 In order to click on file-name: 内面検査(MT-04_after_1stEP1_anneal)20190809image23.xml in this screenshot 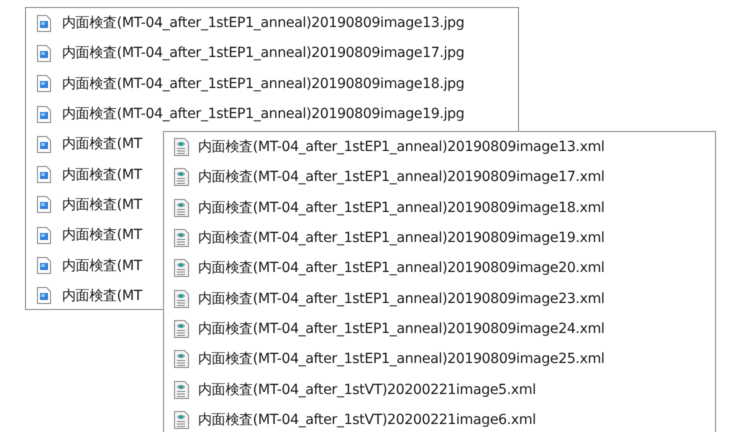, I will do `click(401, 299)`.